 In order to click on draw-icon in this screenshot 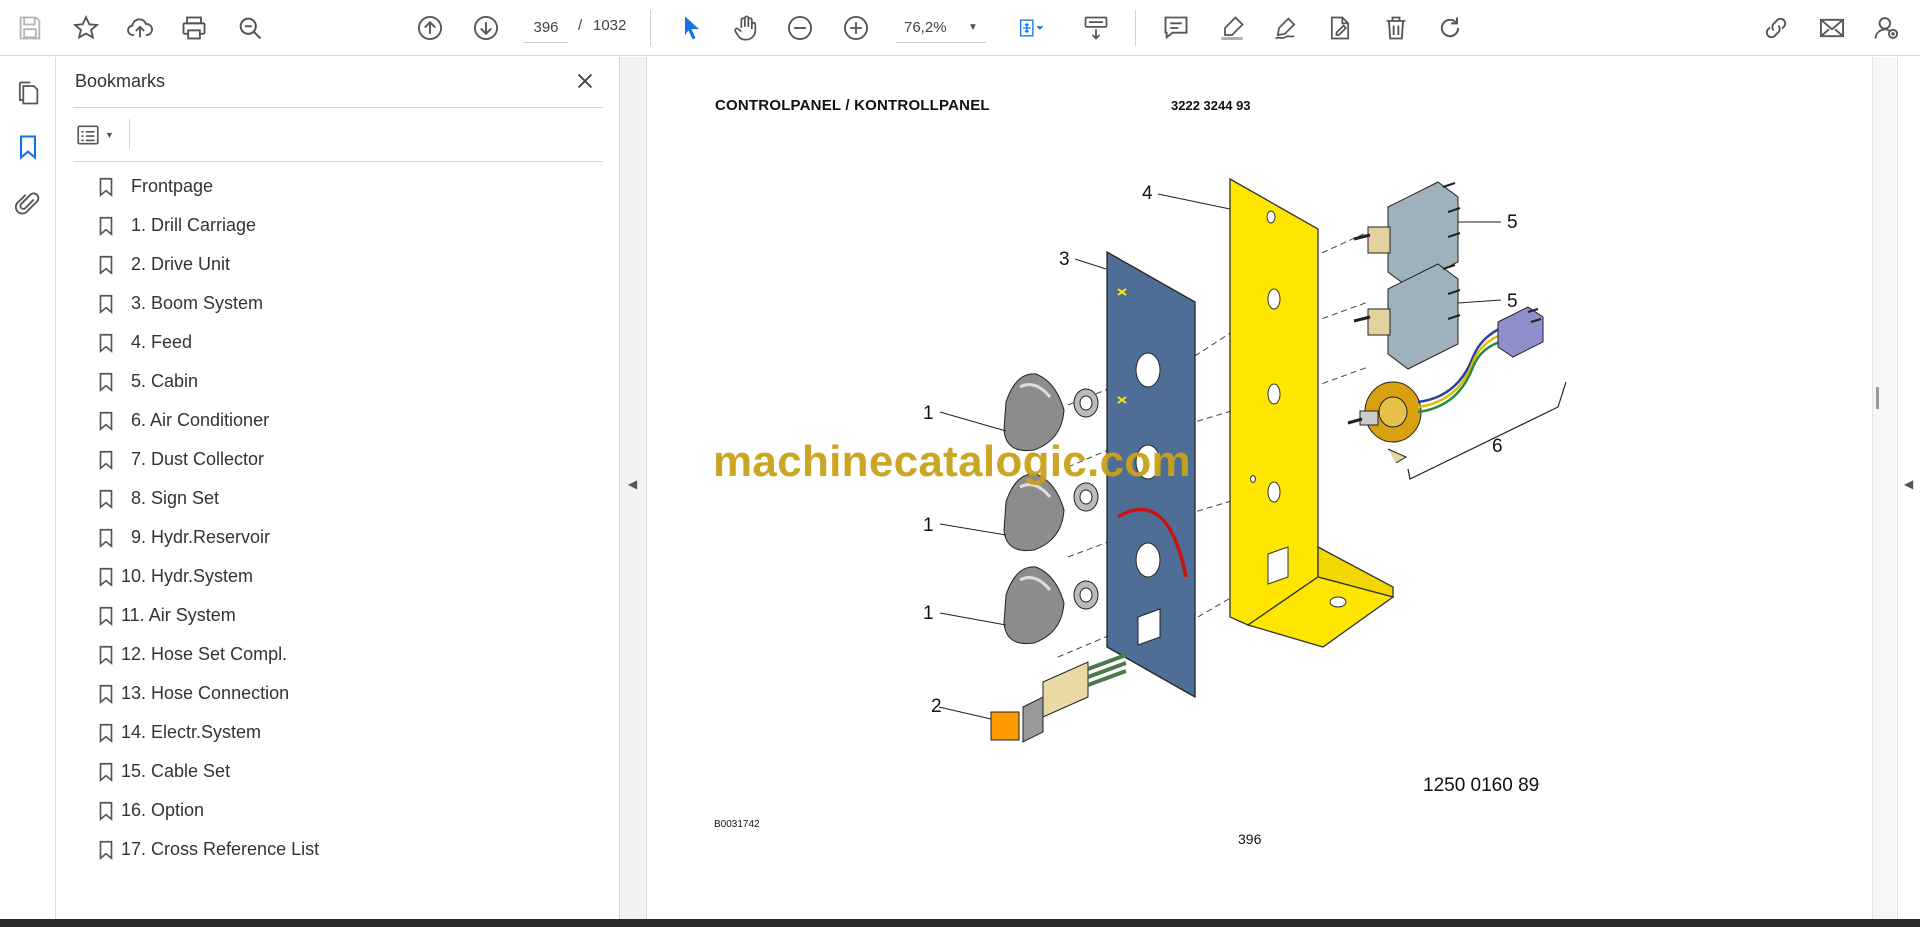, I will do `click(1286, 28)`.